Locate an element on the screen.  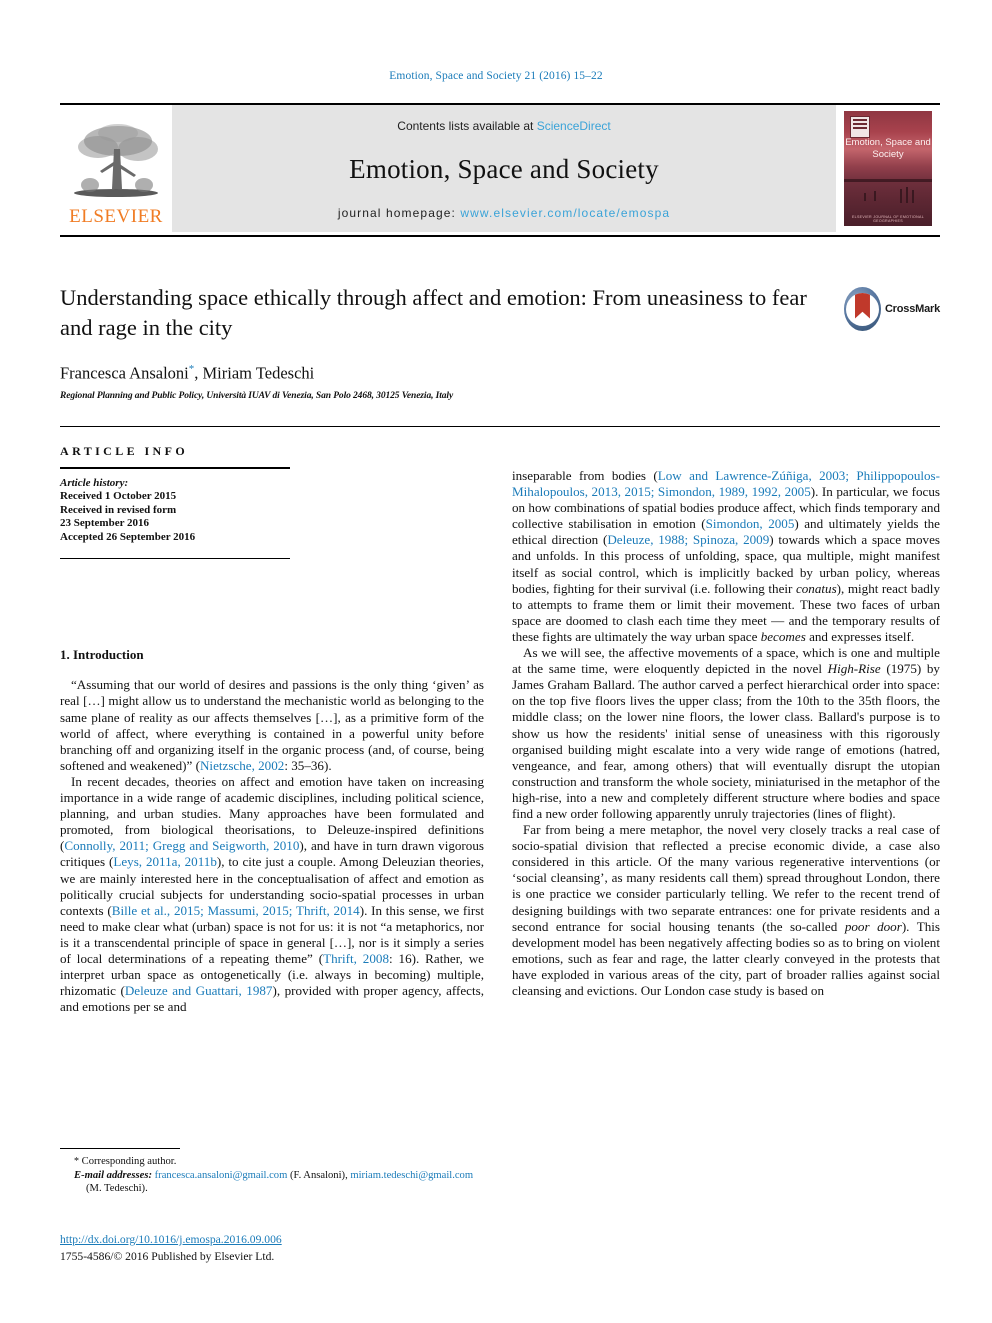
body-text: and expresses itself. is located at coordinates (860, 636).